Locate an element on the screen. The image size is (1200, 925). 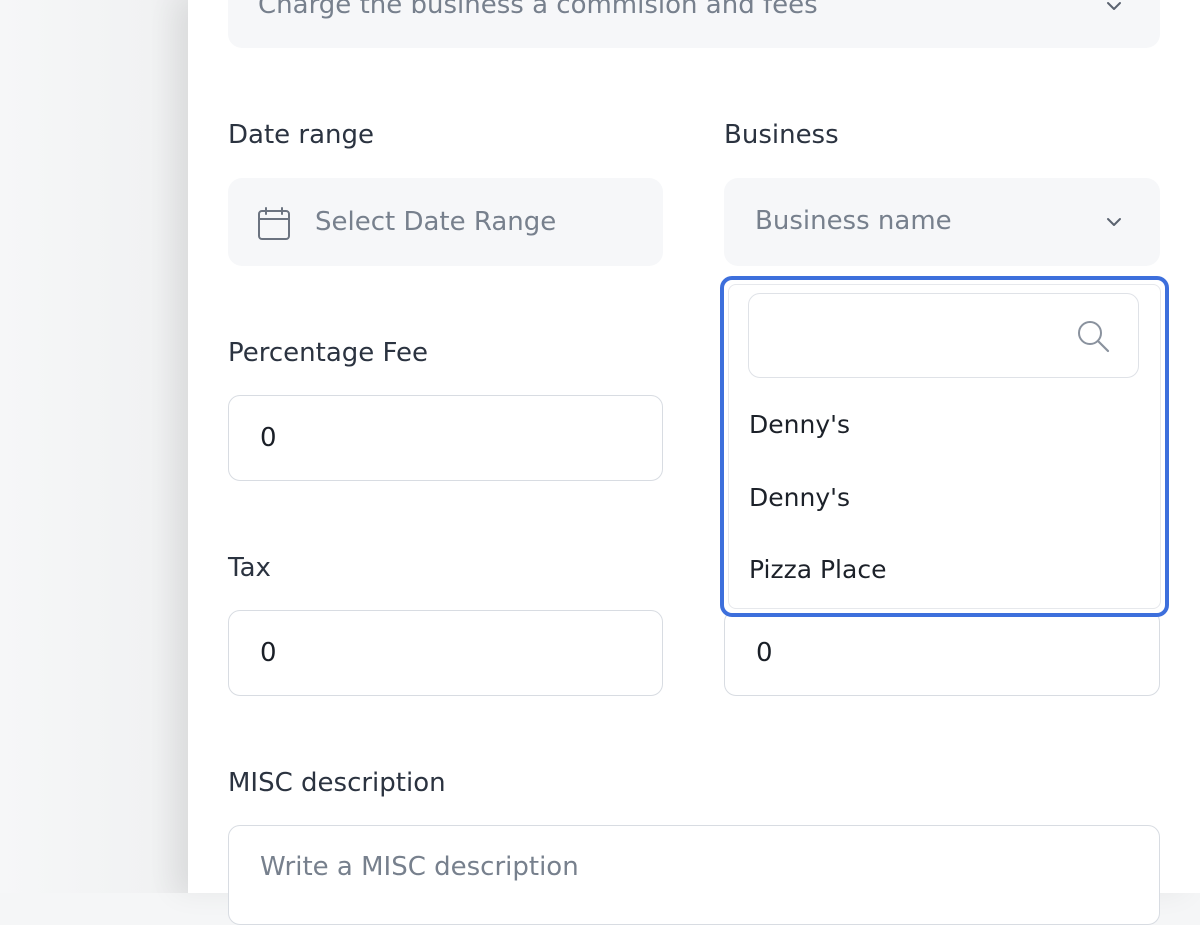
flat-fee-input is located at coordinates (942, 653).